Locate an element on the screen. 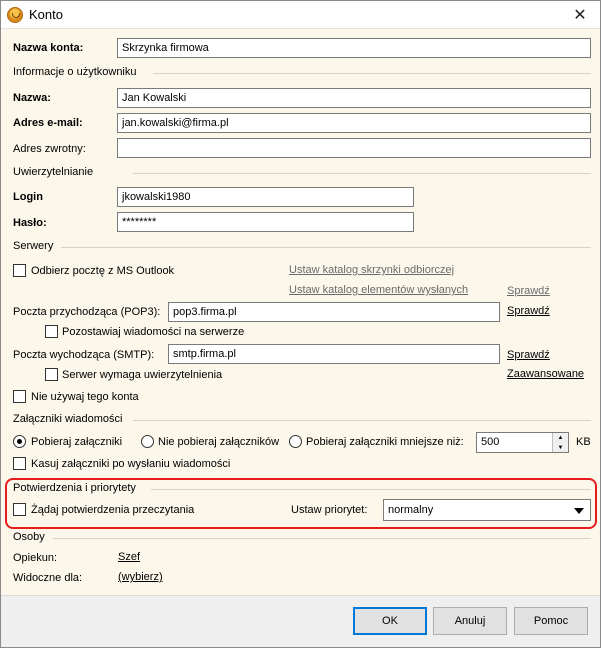  close-button: ✕ is located at coordinates (580, 15).